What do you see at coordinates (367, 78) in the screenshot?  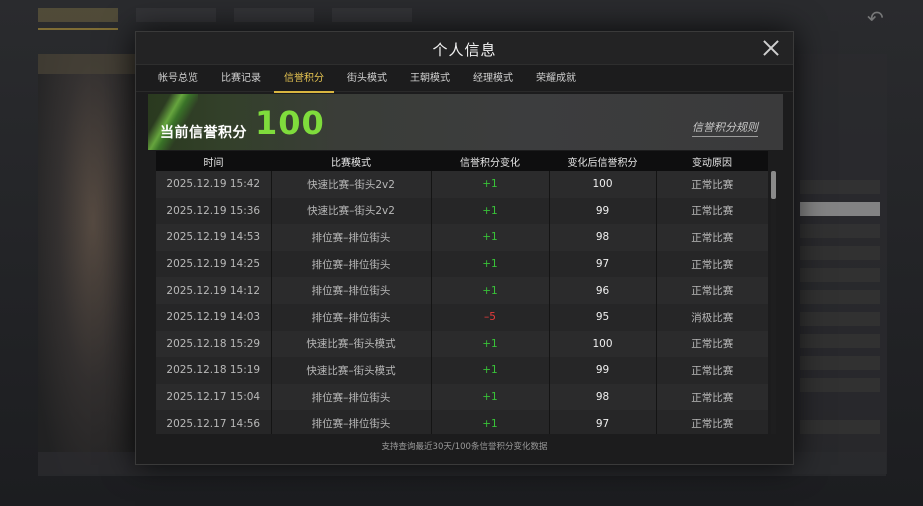 I see `tab-street-mode: 街头模式` at bounding box center [367, 78].